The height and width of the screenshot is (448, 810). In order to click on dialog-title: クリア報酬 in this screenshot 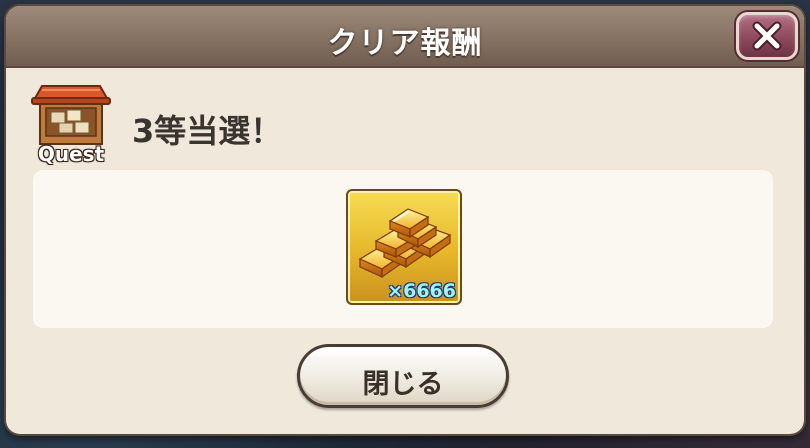, I will do `click(405, 43)`.